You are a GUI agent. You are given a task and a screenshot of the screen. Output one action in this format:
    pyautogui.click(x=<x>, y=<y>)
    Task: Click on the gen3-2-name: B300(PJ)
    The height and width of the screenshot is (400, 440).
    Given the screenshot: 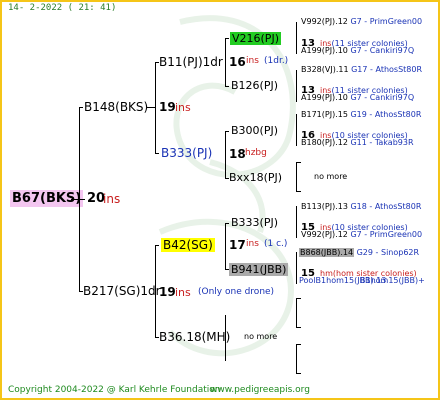 What is the action you would take?
    pyautogui.click(x=254, y=130)
    